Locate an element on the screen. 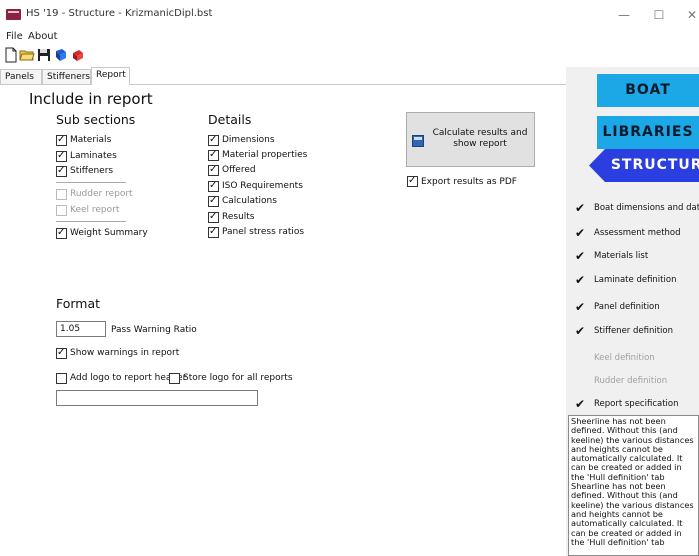  step-boat-dimensions: ✔ Boat dimensions and data is located at coordinates (632, 208).